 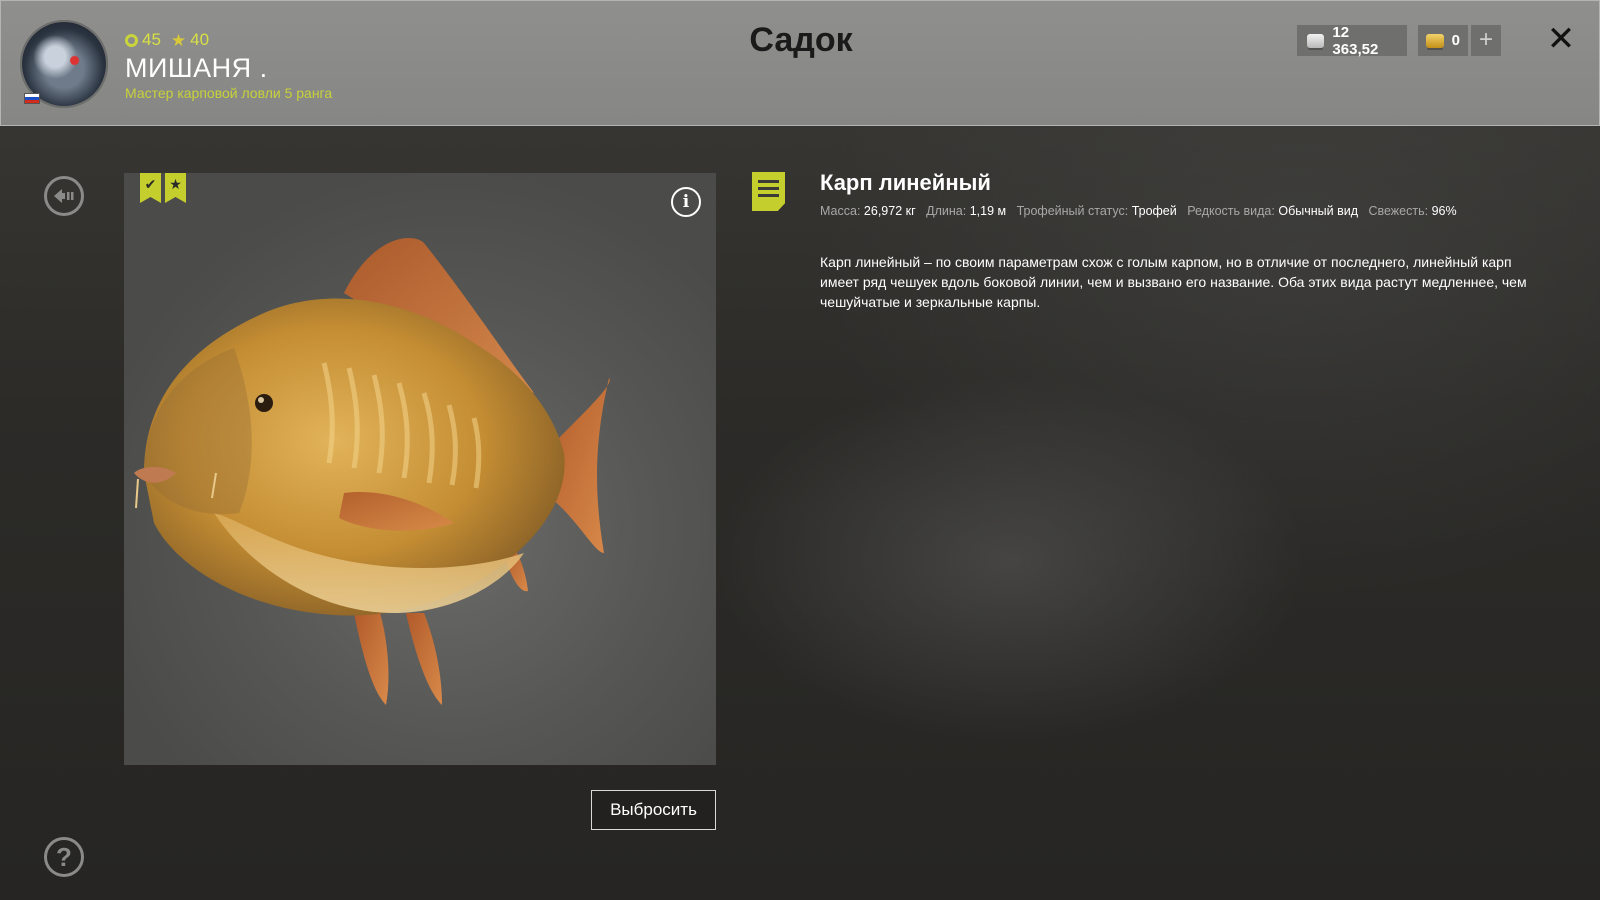 I want to click on freshness-label: Свежесть:, so click(x=1398, y=211).